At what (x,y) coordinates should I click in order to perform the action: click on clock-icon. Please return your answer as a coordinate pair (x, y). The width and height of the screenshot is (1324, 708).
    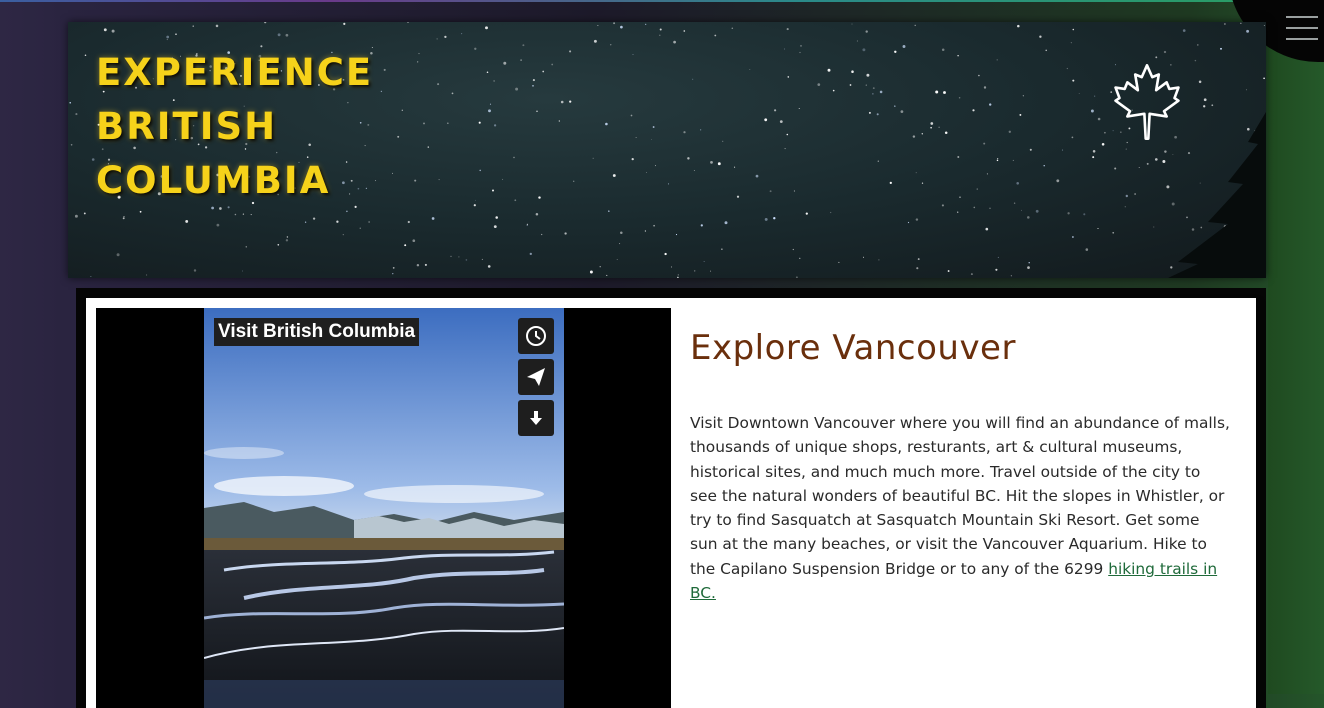
    Looking at the image, I should click on (536, 336).